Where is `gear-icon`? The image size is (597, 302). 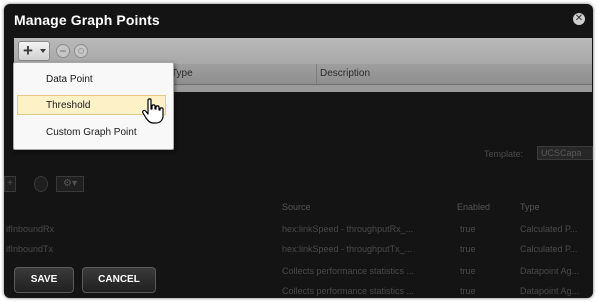 gear-icon is located at coordinates (81, 51).